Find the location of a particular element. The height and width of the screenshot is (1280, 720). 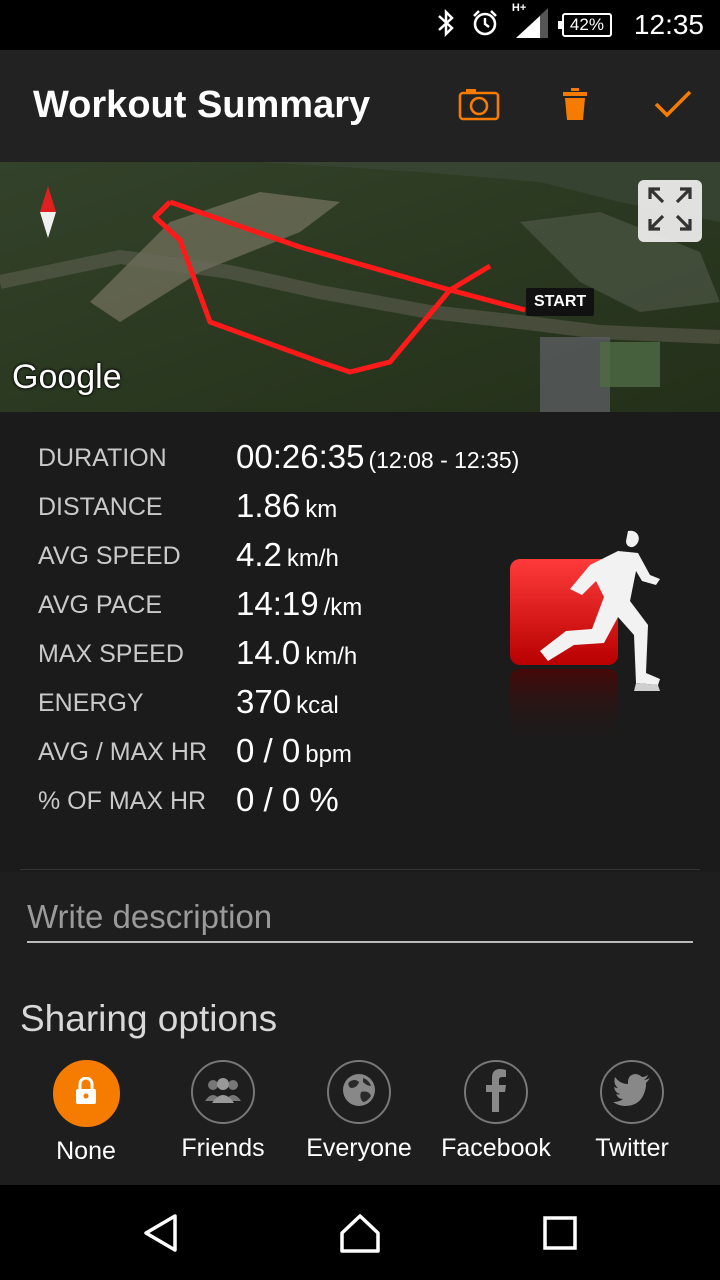

recents-button is located at coordinates (560, 1235).